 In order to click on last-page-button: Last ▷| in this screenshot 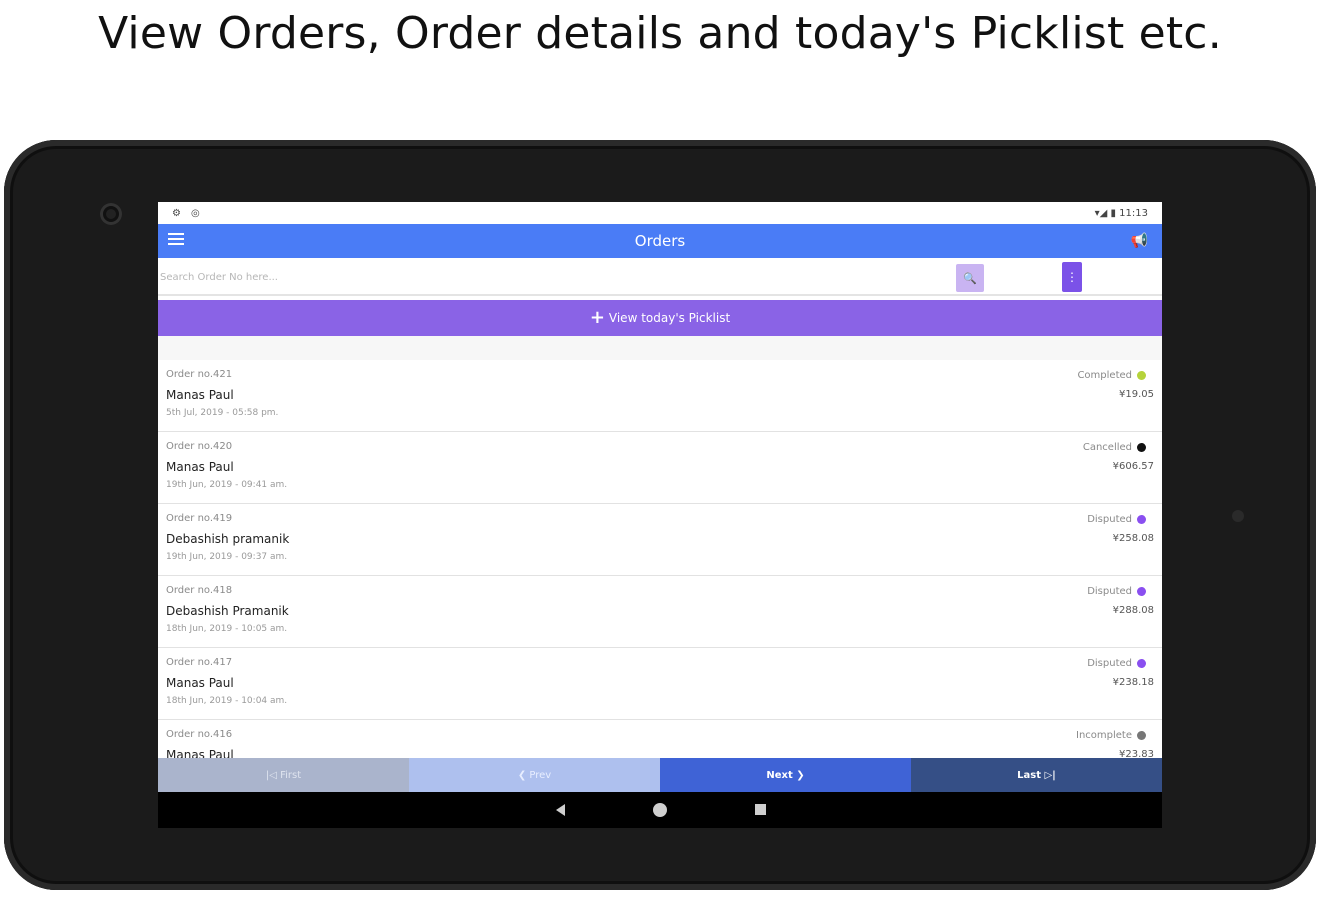, I will do `click(1036, 775)`.